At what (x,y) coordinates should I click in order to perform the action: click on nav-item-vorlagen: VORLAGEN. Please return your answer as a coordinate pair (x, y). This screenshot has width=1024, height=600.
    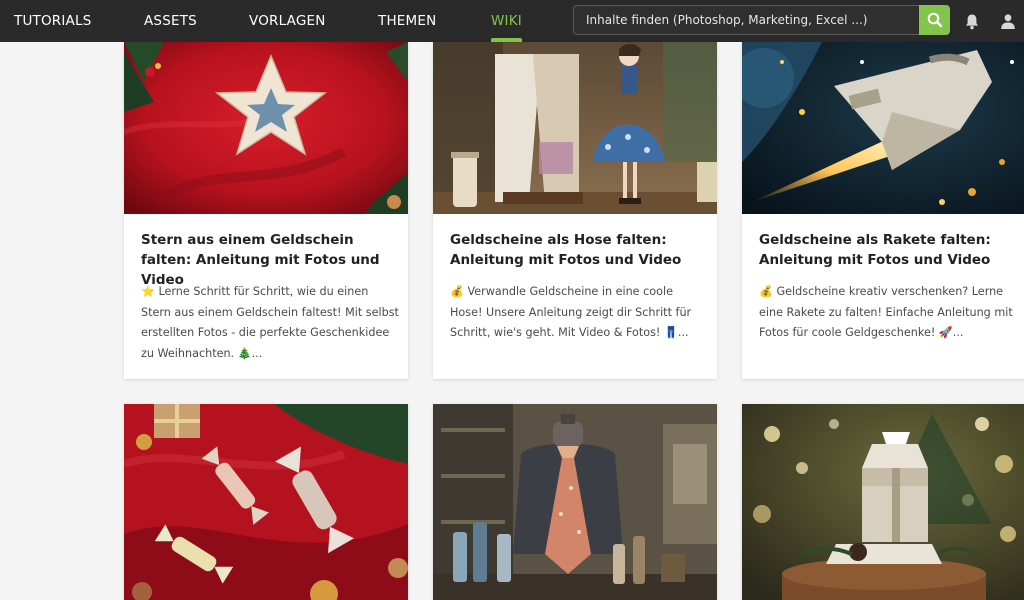
    Looking at the image, I should click on (287, 21).